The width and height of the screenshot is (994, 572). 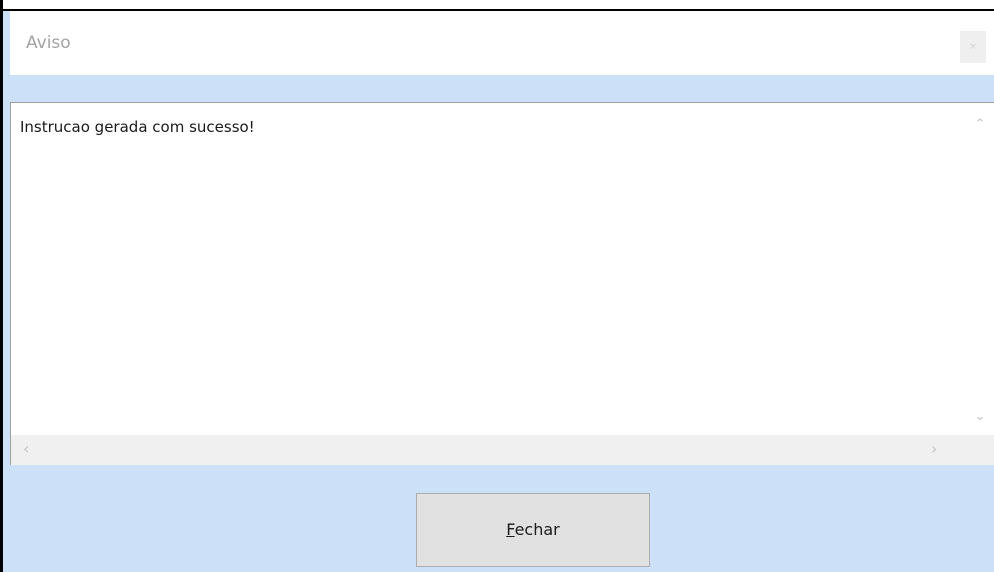 What do you see at coordinates (980, 450) in the screenshot?
I see `scrollbar-corner` at bounding box center [980, 450].